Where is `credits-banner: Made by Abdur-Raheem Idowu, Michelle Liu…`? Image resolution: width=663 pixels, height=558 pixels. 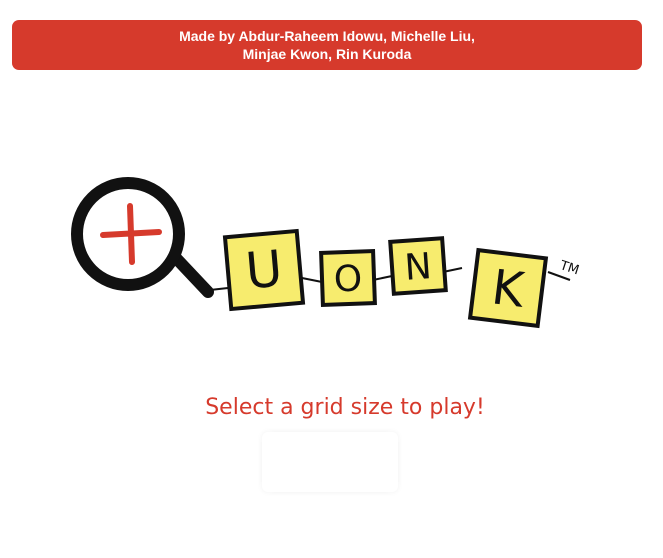
credits-banner: Made by Abdur-Raheem Idowu, Michelle Liu… is located at coordinates (327, 45).